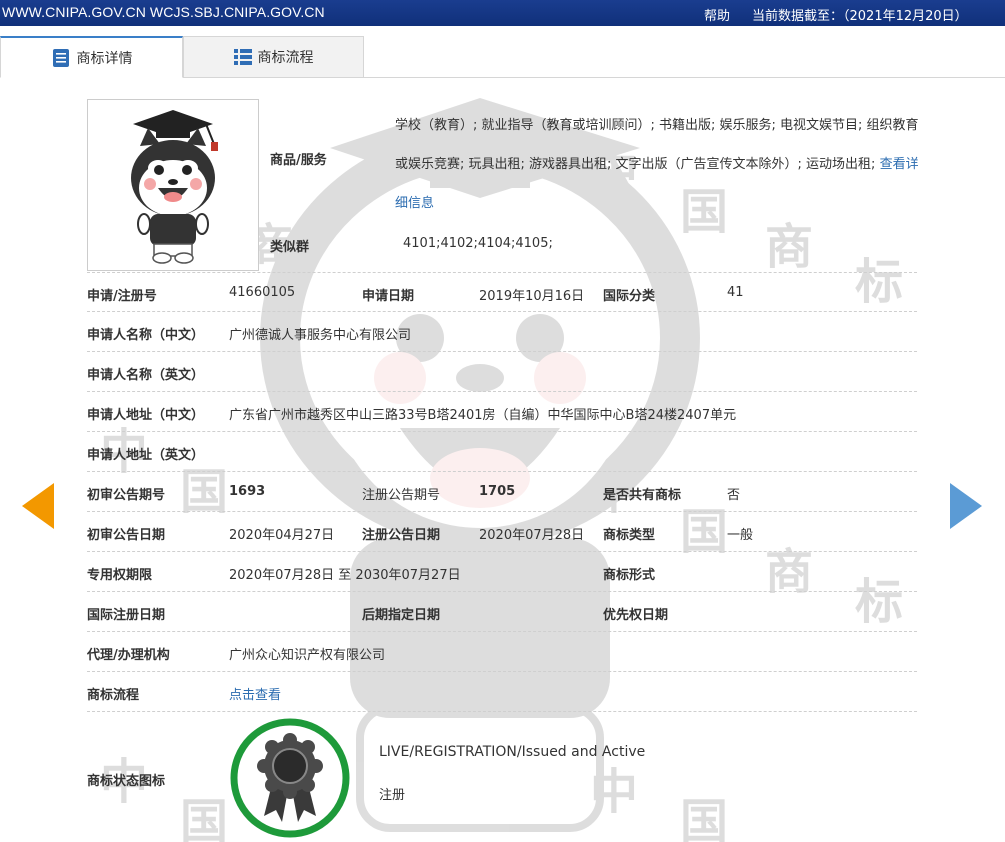  I want to click on priority-date-label: 优先权日期, so click(636, 615).